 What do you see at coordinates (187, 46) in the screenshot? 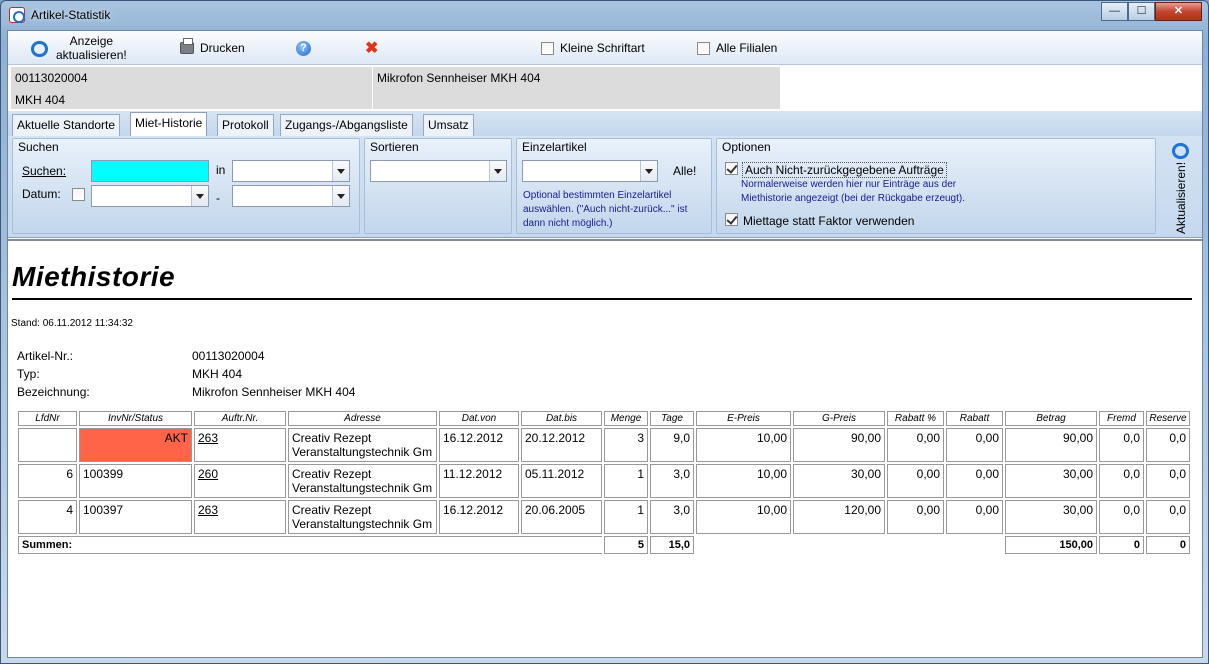
I see `printer-icon` at bounding box center [187, 46].